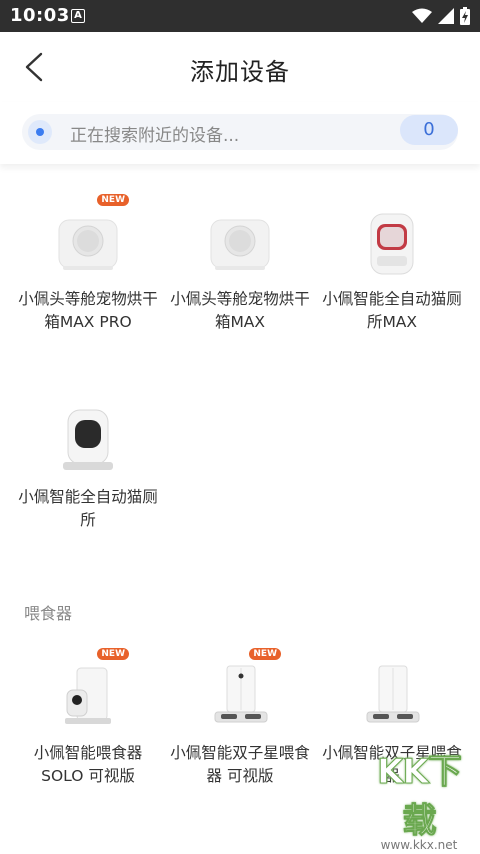  What do you see at coordinates (446, 18) in the screenshot?
I see `signal-icon` at bounding box center [446, 18].